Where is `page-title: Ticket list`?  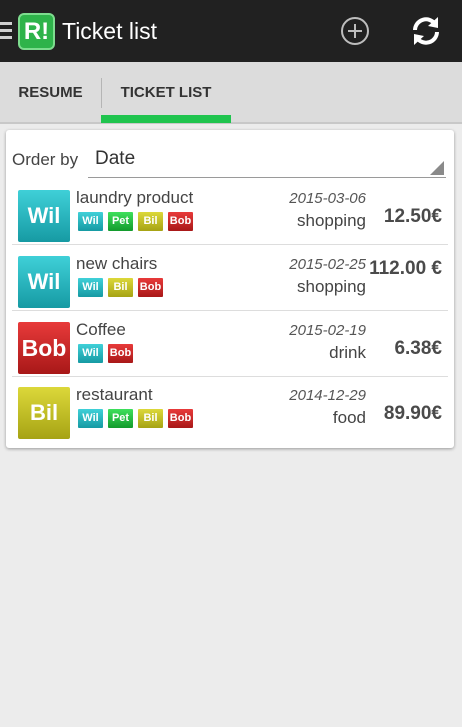
page-title: Ticket list is located at coordinates (109, 31).